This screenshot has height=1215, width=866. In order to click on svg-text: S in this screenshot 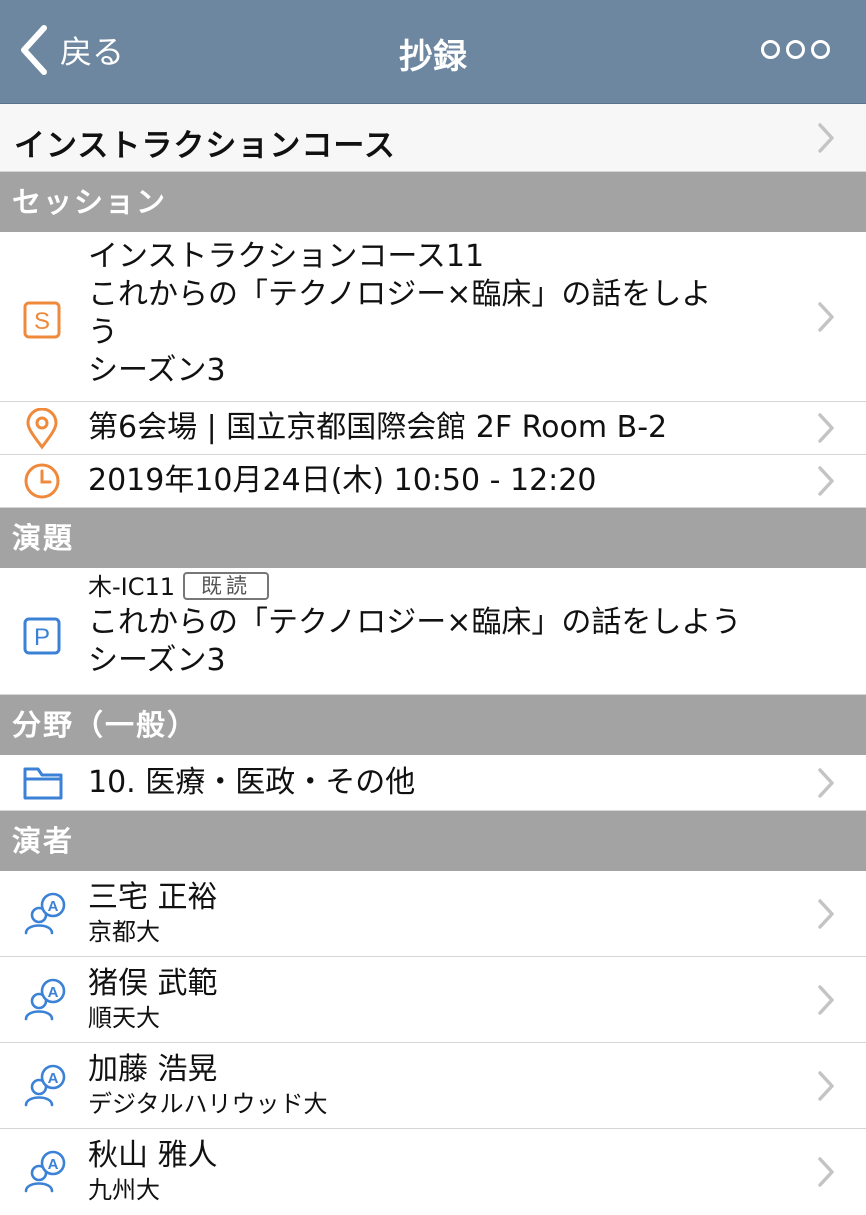, I will do `click(42, 321)`.